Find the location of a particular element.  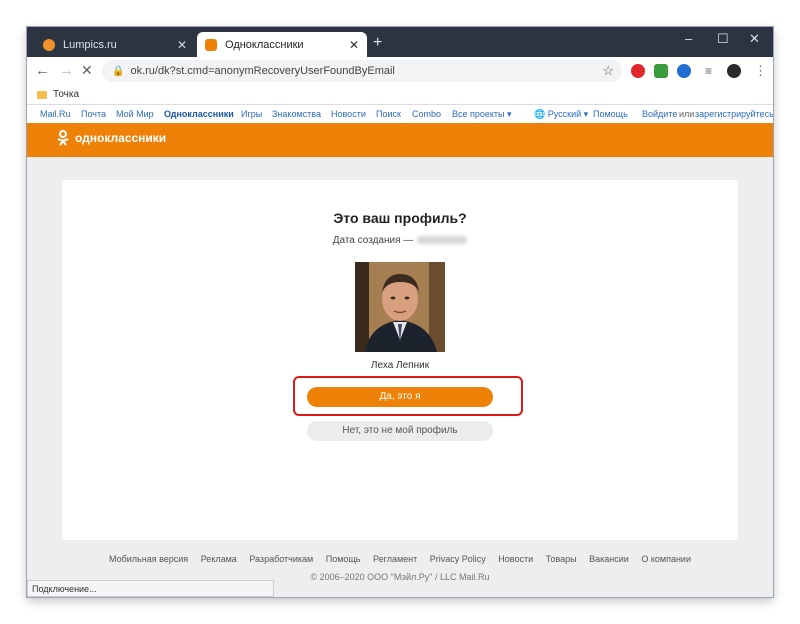

tab-odnoklassniki: Одноклассники ✕ is located at coordinates (282, 44).